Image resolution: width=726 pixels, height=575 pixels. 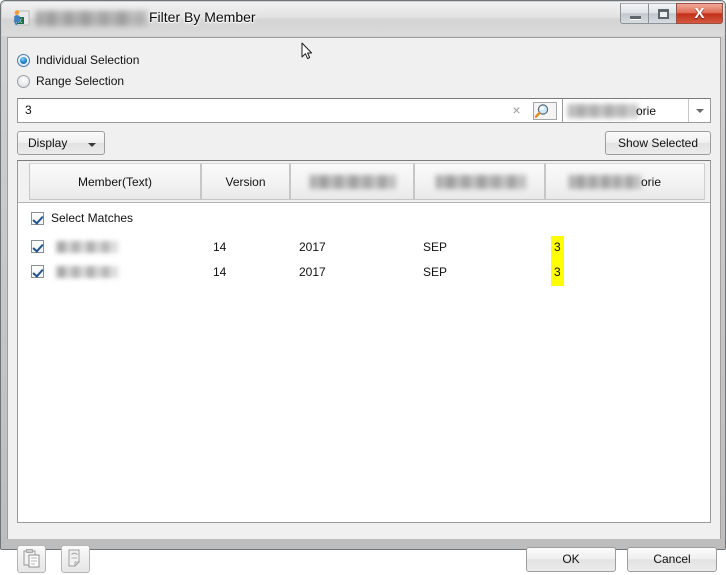 I want to click on app-name-blurred, so click(x=92, y=18).